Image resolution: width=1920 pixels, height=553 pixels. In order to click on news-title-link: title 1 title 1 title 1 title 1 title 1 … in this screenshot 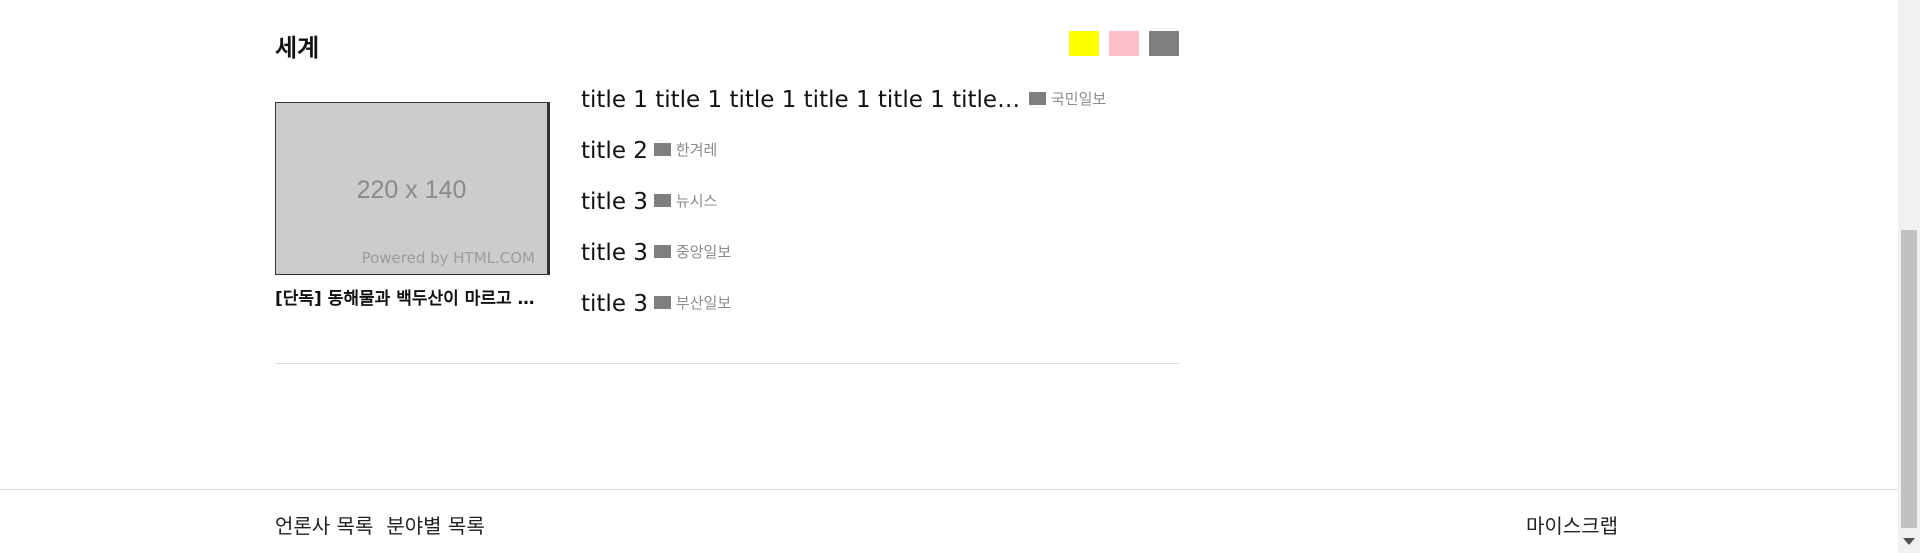, I will do `click(802, 100)`.